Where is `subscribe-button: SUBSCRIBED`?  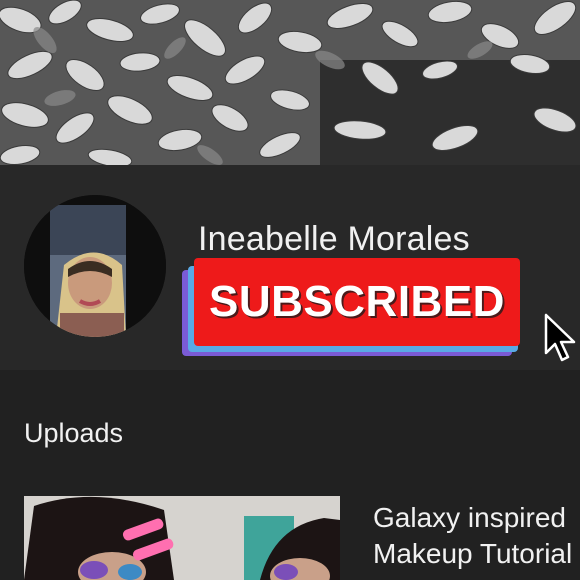 subscribe-button: SUBSCRIBED is located at coordinates (357, 302).